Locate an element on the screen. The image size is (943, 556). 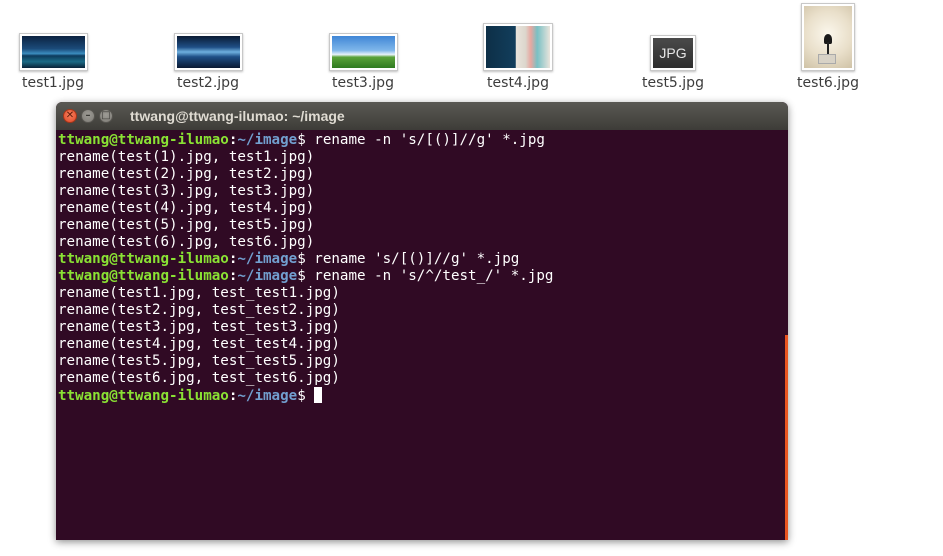
output-line: rename(test6.jpg, test_test6.jpg) is located at coordinates (199, 378).